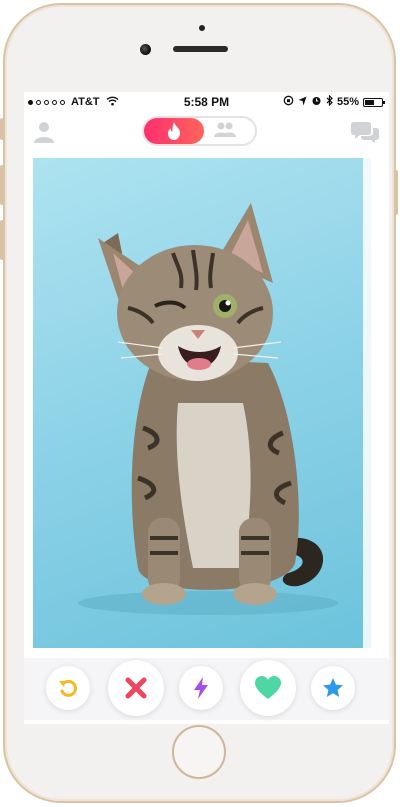  Describe the element at coordinates (199, 752) in the screenshot. I see `home-button` at that location.